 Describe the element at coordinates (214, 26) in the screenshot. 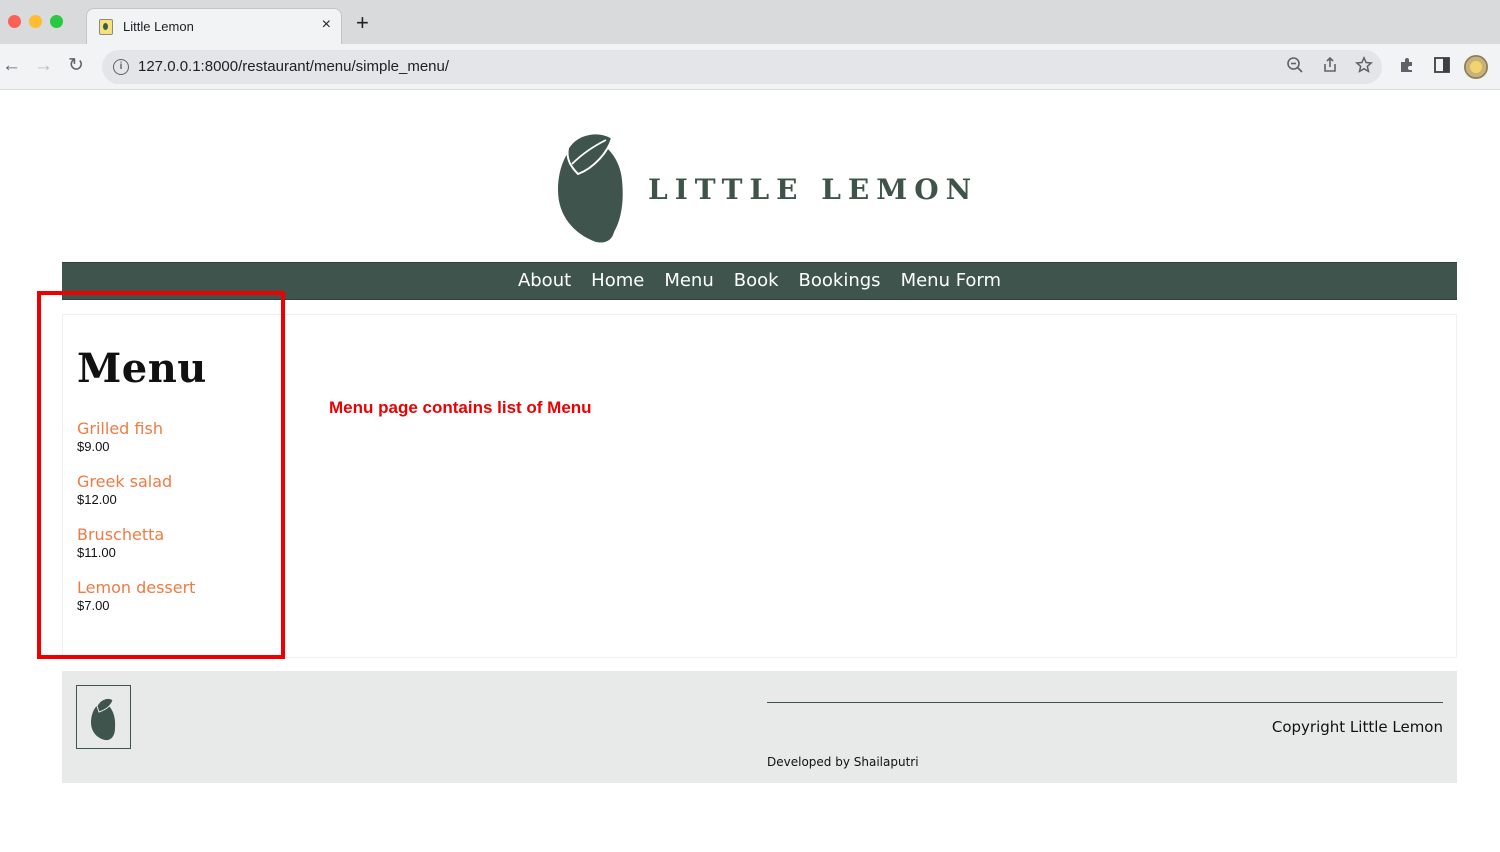

I see `browser-tab: Little Lemon ×` at that location.